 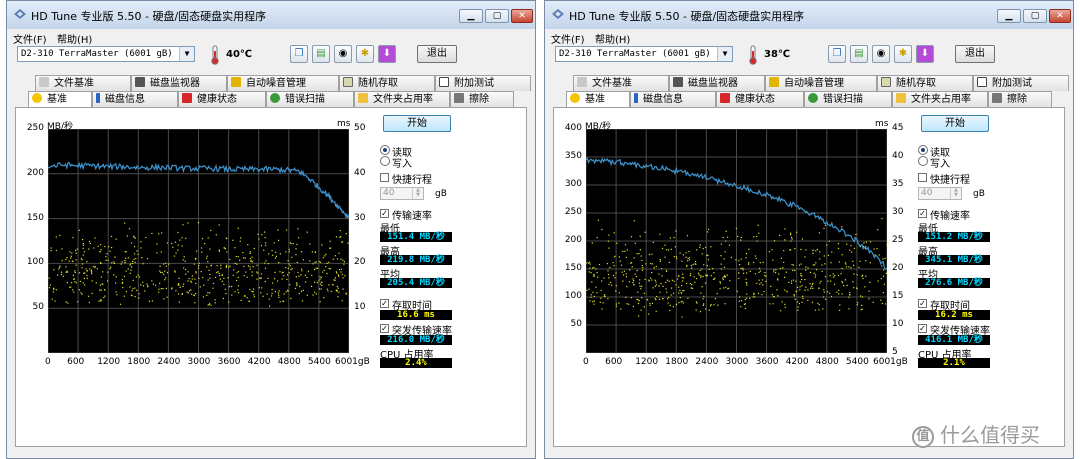 I want to click on watermark-text: 什么值得买, so click(x=990, y=435).